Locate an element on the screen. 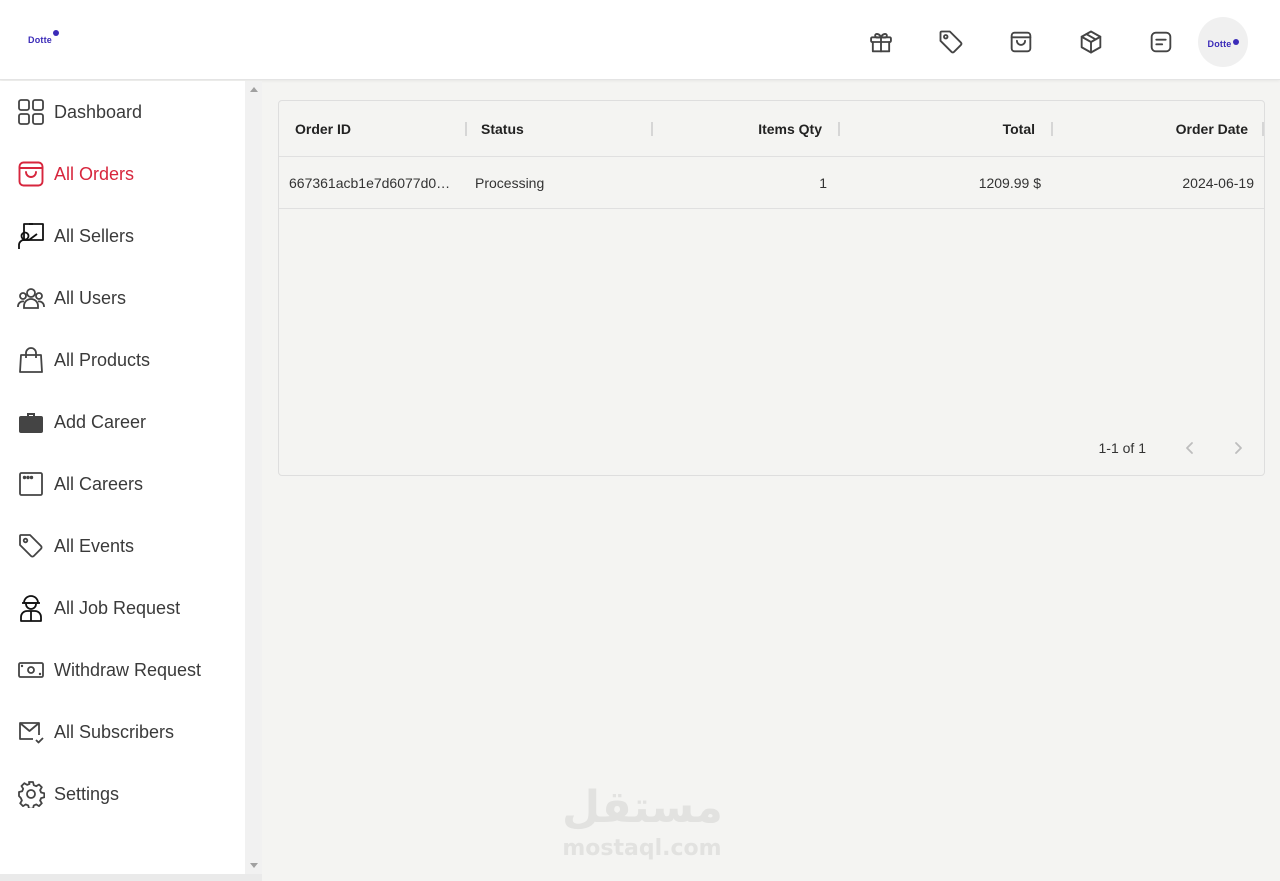  sidebar-item-label: All Users is located at coordinates (90, 297).